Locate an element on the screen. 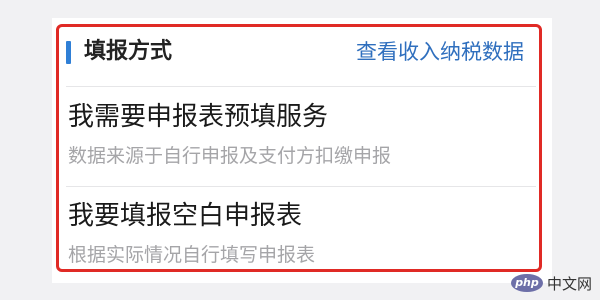 The image size is (600, 300). option-description: 根据实际情况自行填写申报表 is located at coordinates (192, 255).